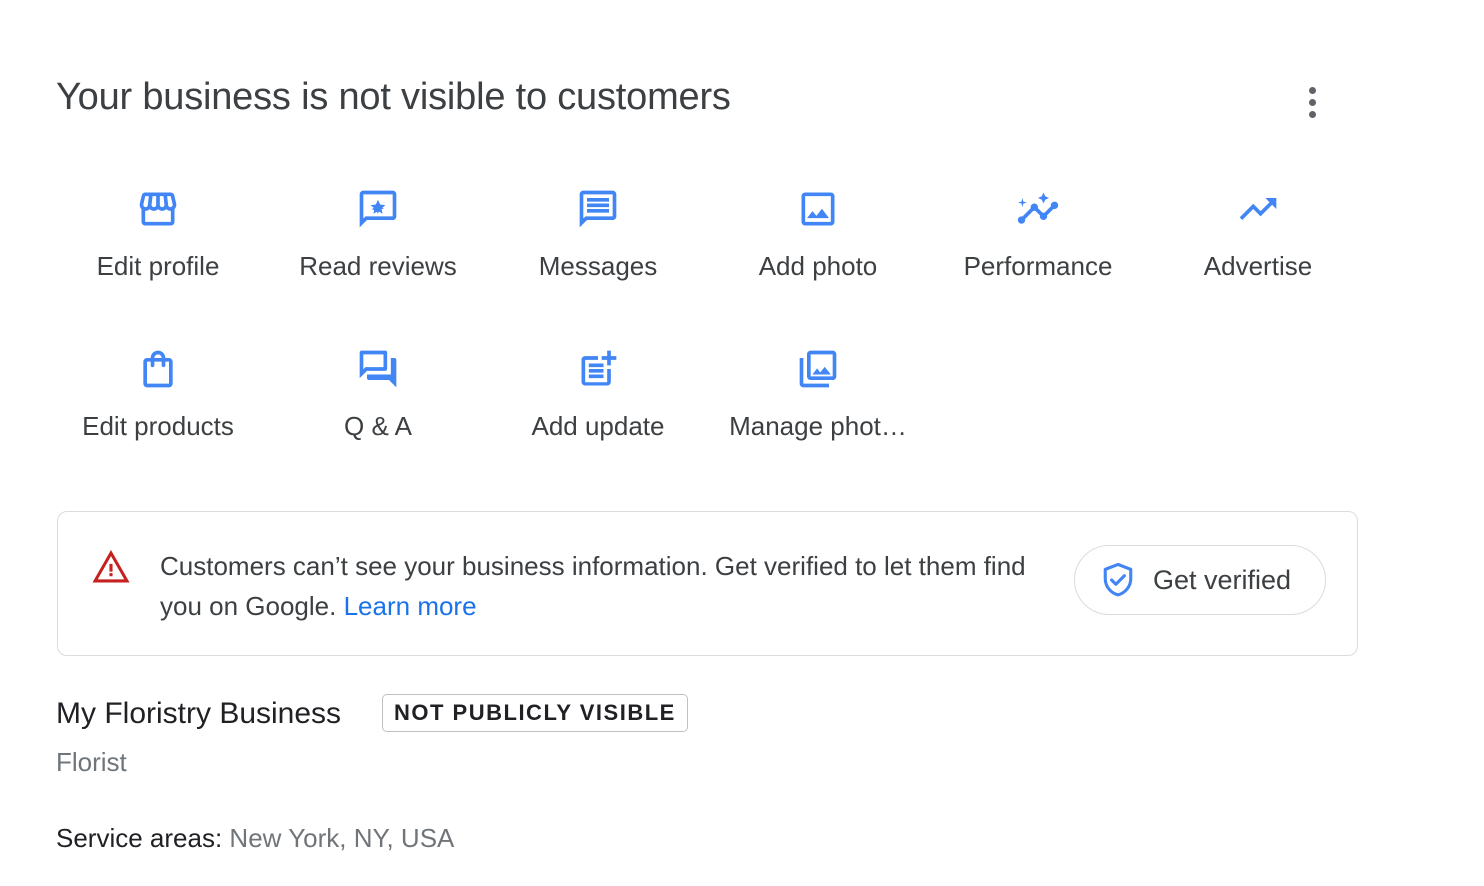 The width and height of the screenshot is (1484, 886). Describe the element at coordinates (1258, 234) in the screenshot. I see `advertise-button: Advertise` at that location.